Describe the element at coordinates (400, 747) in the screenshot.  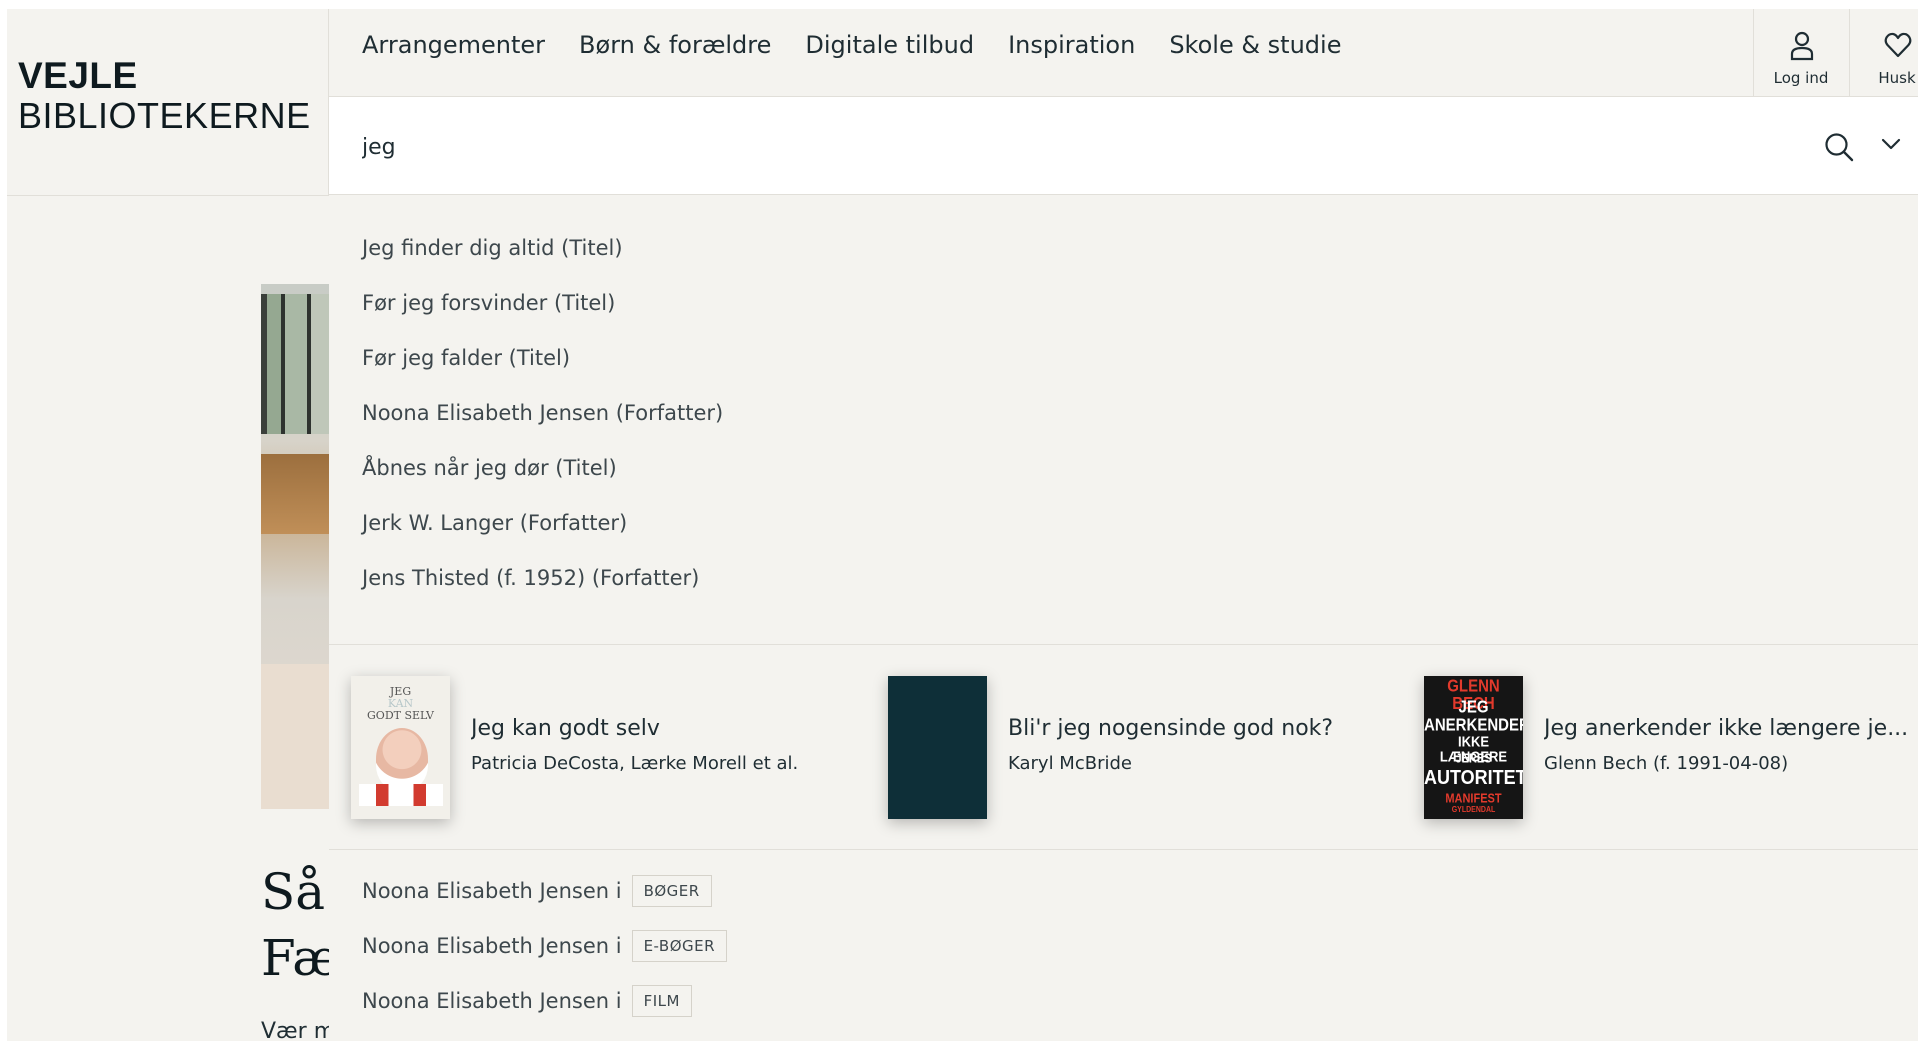
I see `book-cover: JEG KAN GODT SELV` at that location.